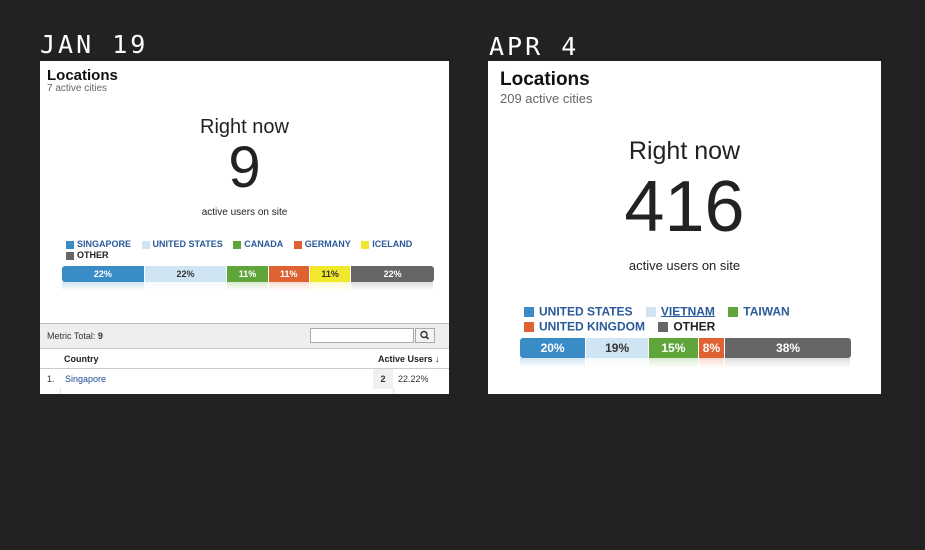 This screenshot has width=925, height=550. I want to click on active-cities-count: 7 active cities, so click(77, 88).